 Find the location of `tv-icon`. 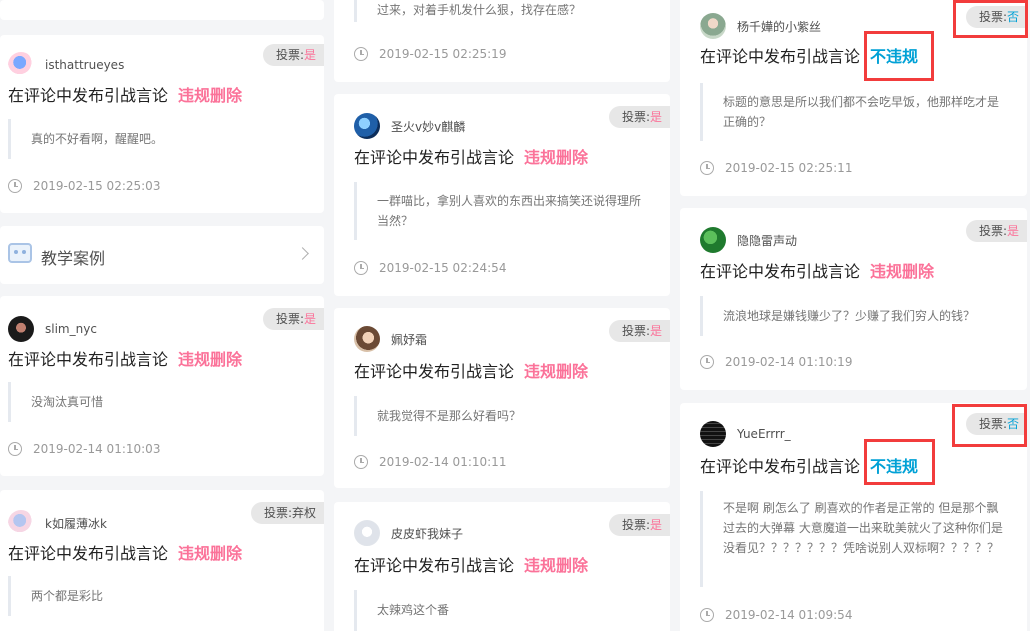

tv-icon is located at coordinates (20, 253).